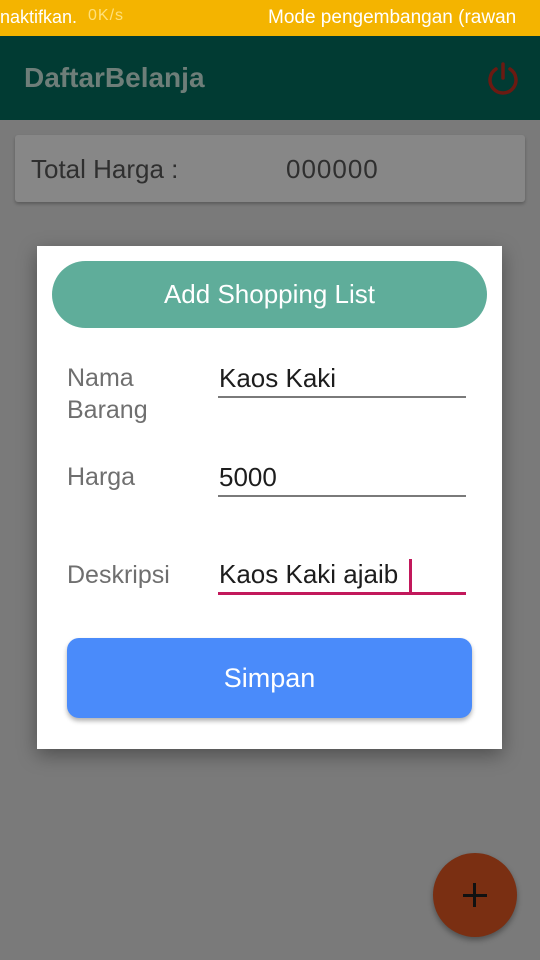  I want to click on app-bar: DaftarBelanja, so click(270, 78).